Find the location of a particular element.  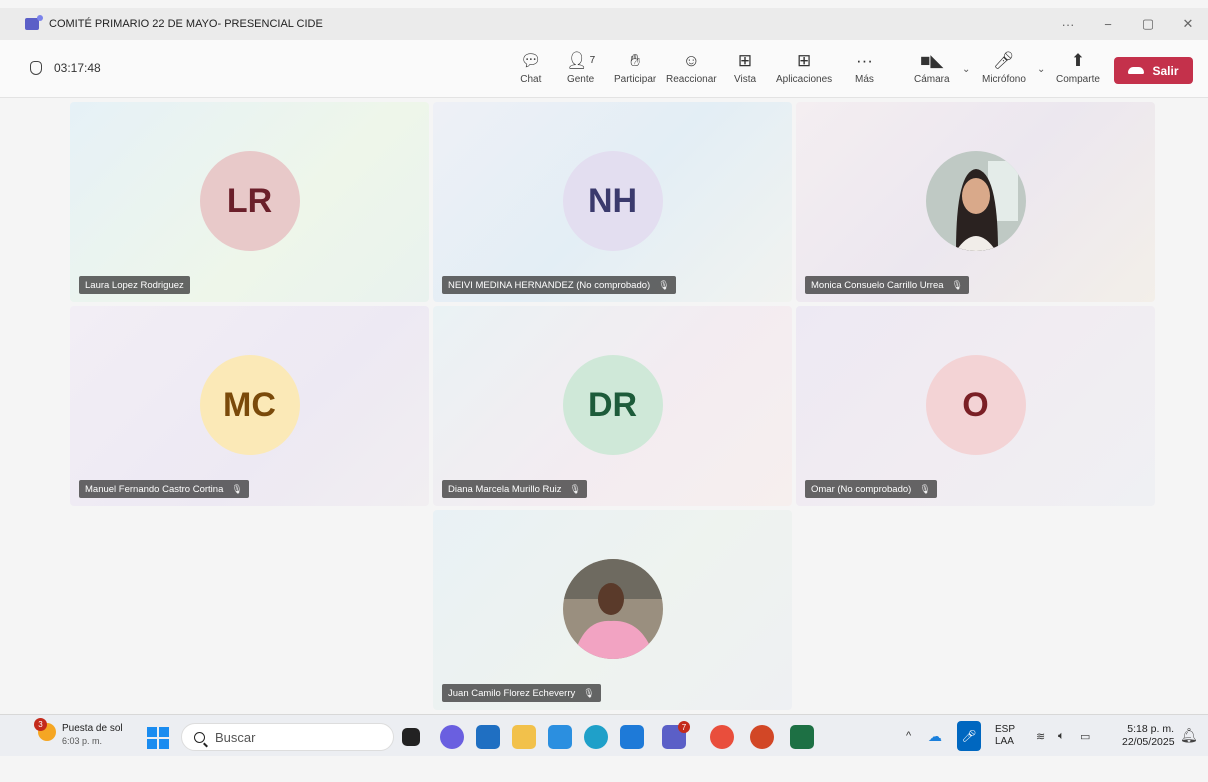

react-button: ☺ Reaccionar is located at coordinates (691, 67).